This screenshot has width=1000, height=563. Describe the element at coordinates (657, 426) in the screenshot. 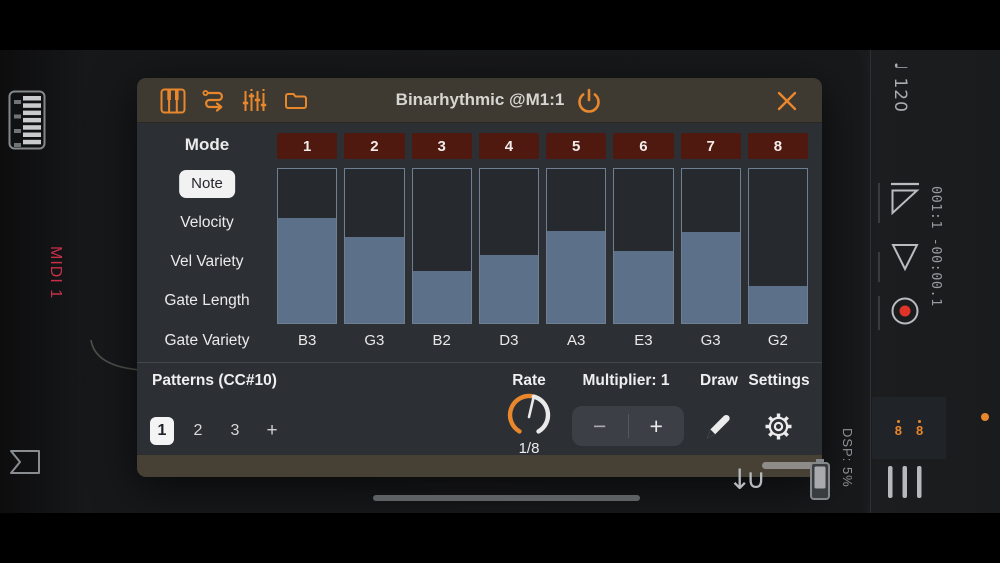

I see `multiplier-plus-button: +` at that location.